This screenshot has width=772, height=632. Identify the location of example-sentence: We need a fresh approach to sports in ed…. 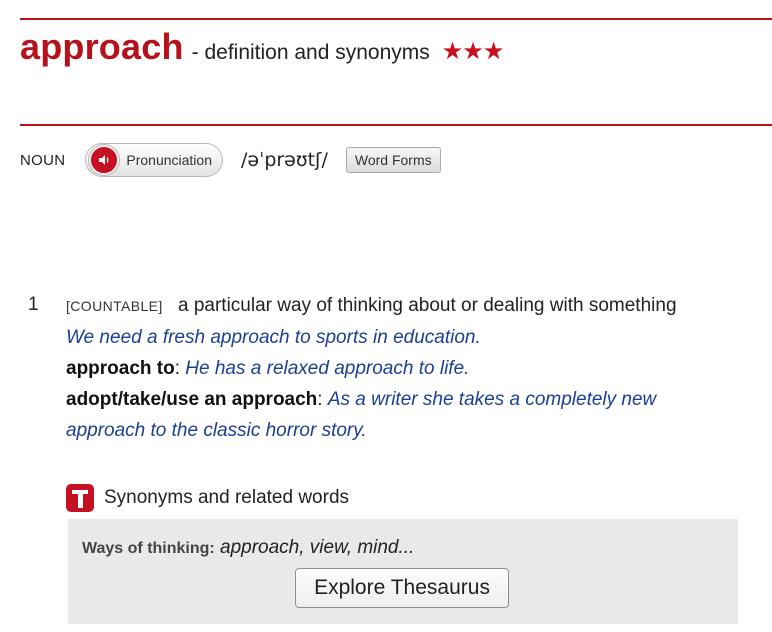
(273, 337).